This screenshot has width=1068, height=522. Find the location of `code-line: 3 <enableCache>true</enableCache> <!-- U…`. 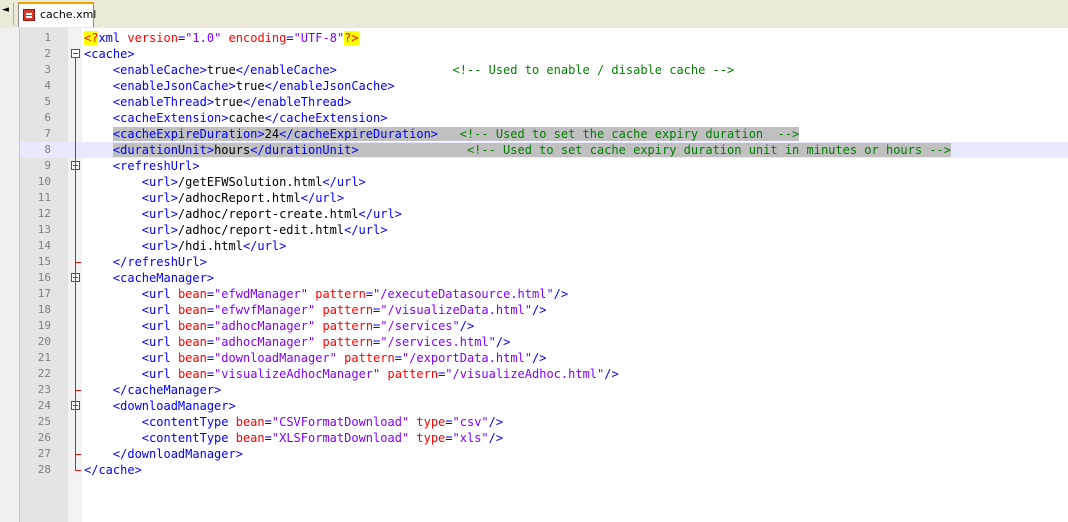

code-line: 3 <enableCache>true</enableCache> <!-- U… is located at coordinates (544, 70).